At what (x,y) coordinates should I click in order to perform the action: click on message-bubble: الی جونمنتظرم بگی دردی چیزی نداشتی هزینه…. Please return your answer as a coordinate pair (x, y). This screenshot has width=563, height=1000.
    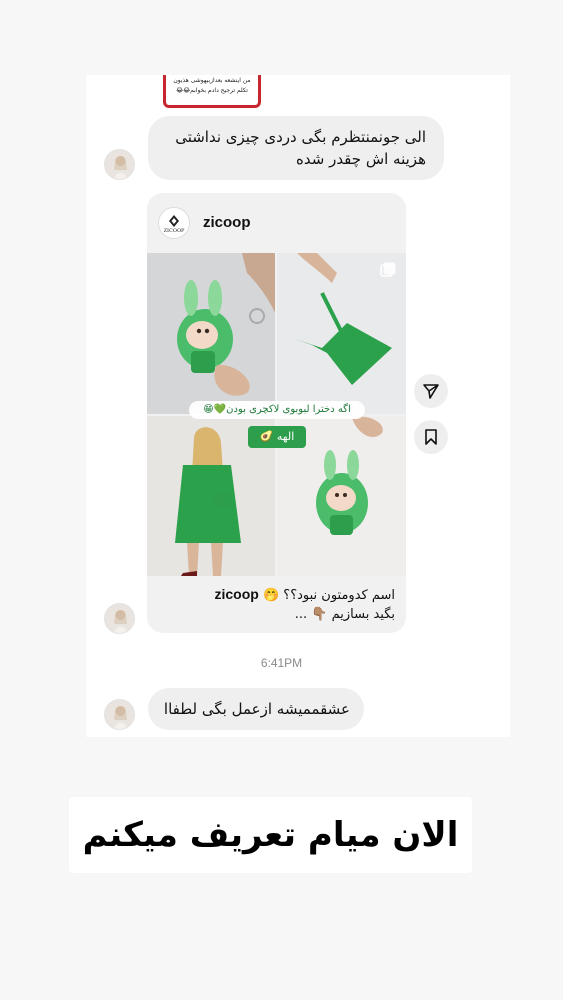
    Looking at the image, I should click on (296, 148).